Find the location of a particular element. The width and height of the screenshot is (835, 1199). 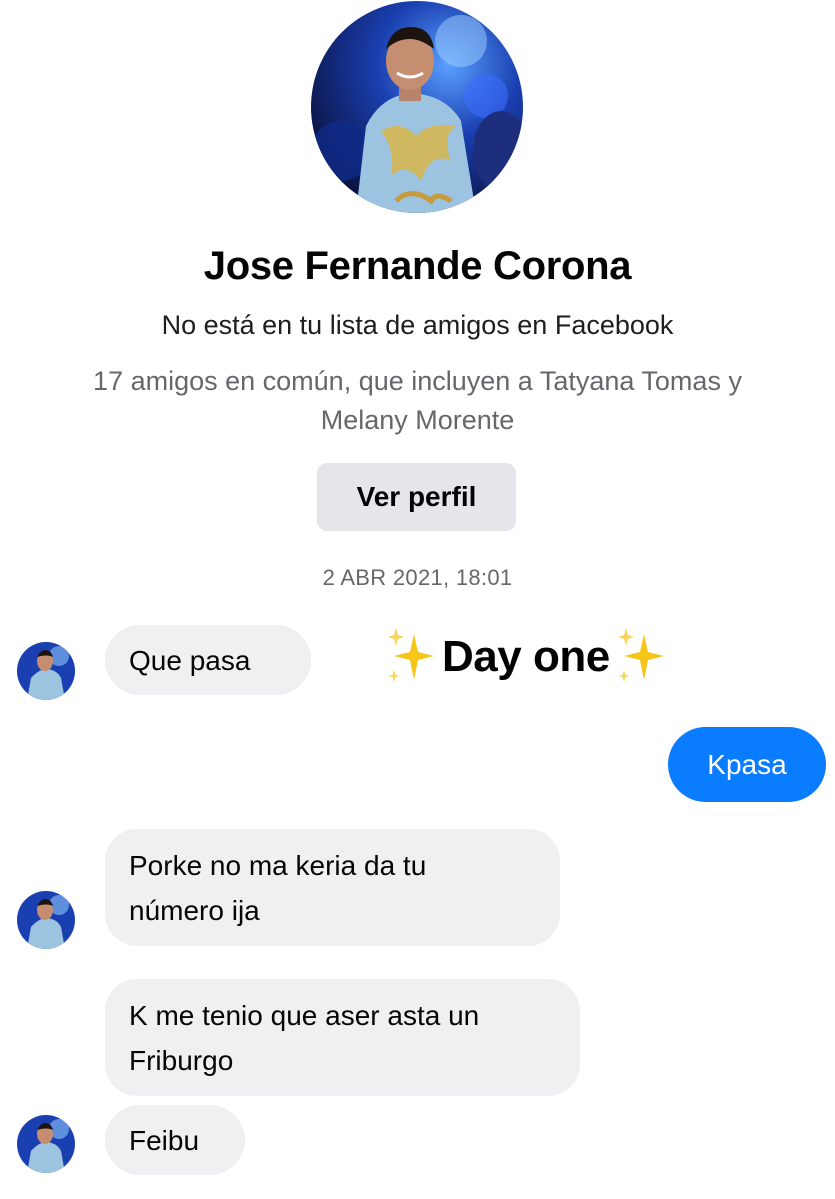

overlay-text: Day one is located at coordinates (526, 656).